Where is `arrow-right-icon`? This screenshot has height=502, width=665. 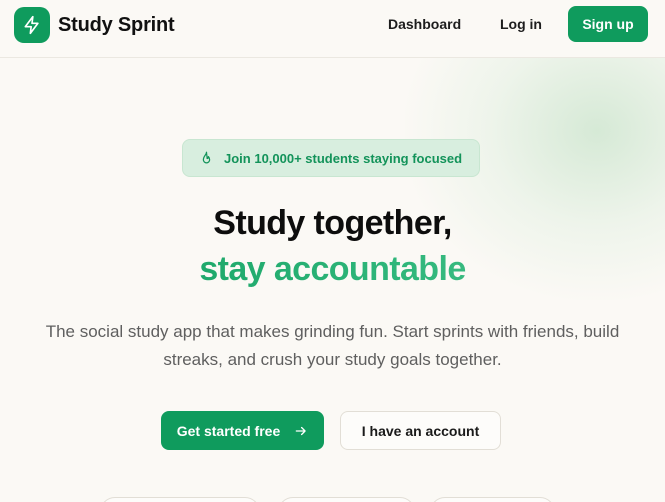 arrow-right-icon is located at coordinates (301, 431).